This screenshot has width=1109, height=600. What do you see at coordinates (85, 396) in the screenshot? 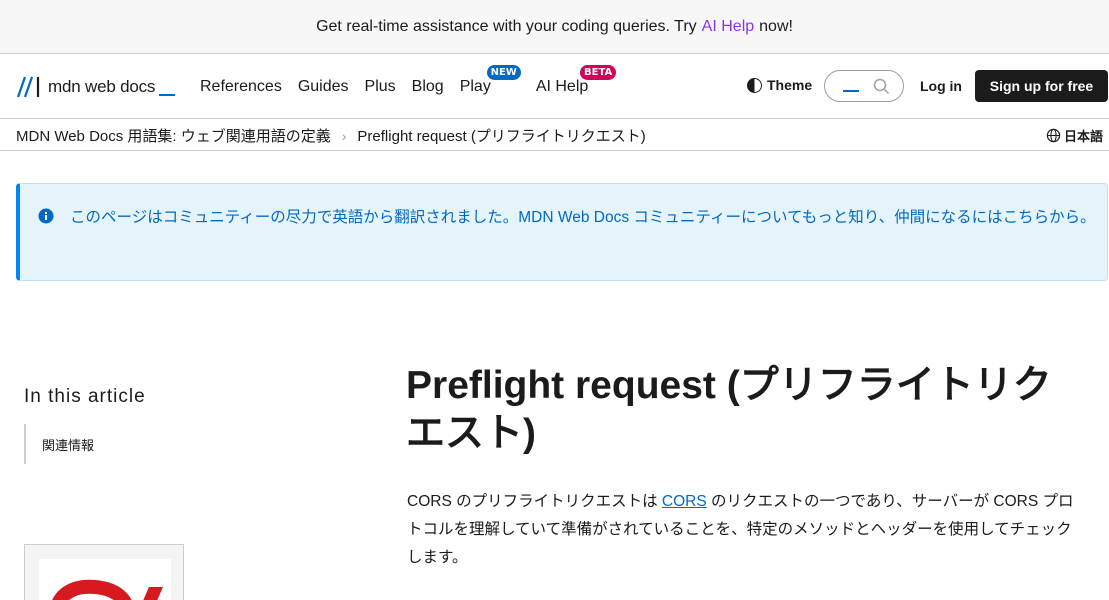
I see `toc-title: In this article` at bounding box center [85, 396].